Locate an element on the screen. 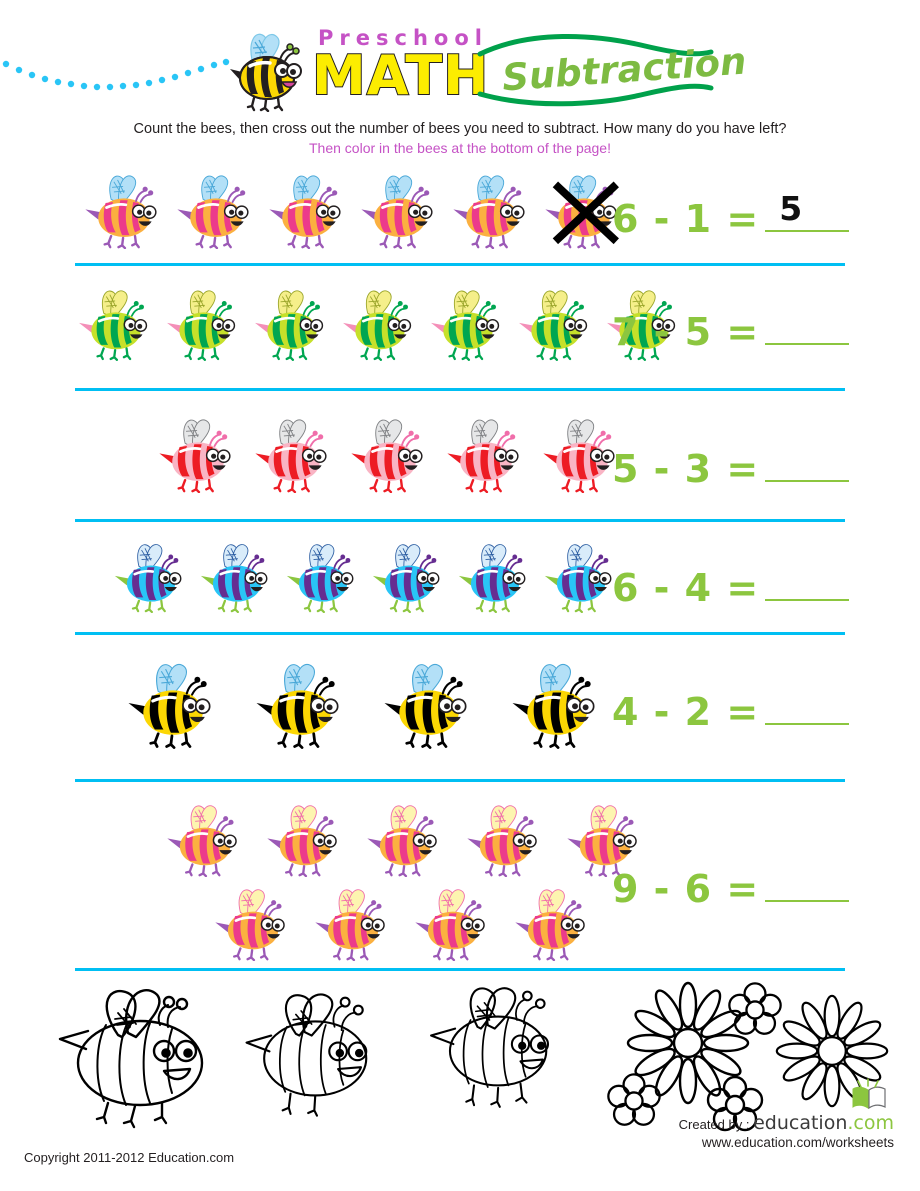 The width and height of the screenshot is (920, 1191). equation: 6 - 1 = 5 is located at coordinates (762, 215).